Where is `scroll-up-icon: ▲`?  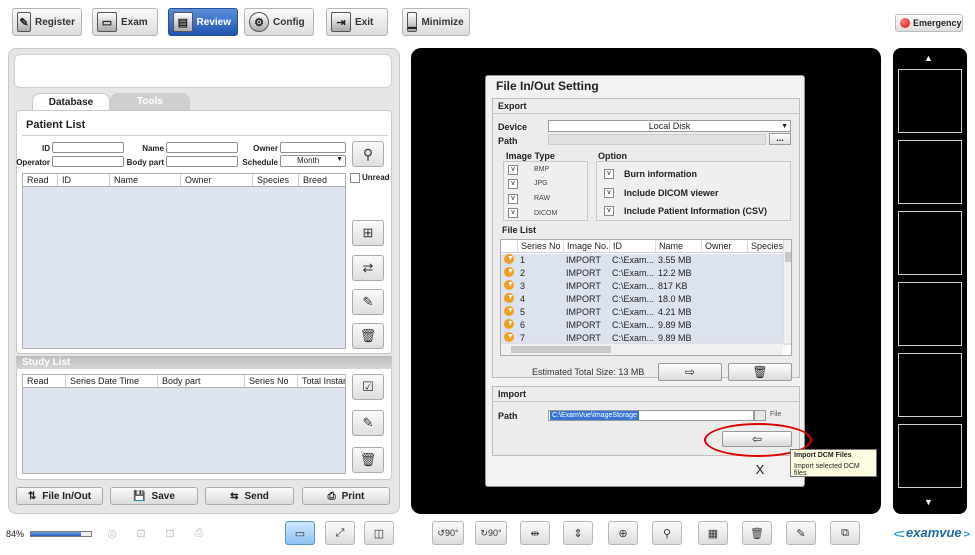 scroll-up-icon: ▲ is located at coordinates (928, 58).